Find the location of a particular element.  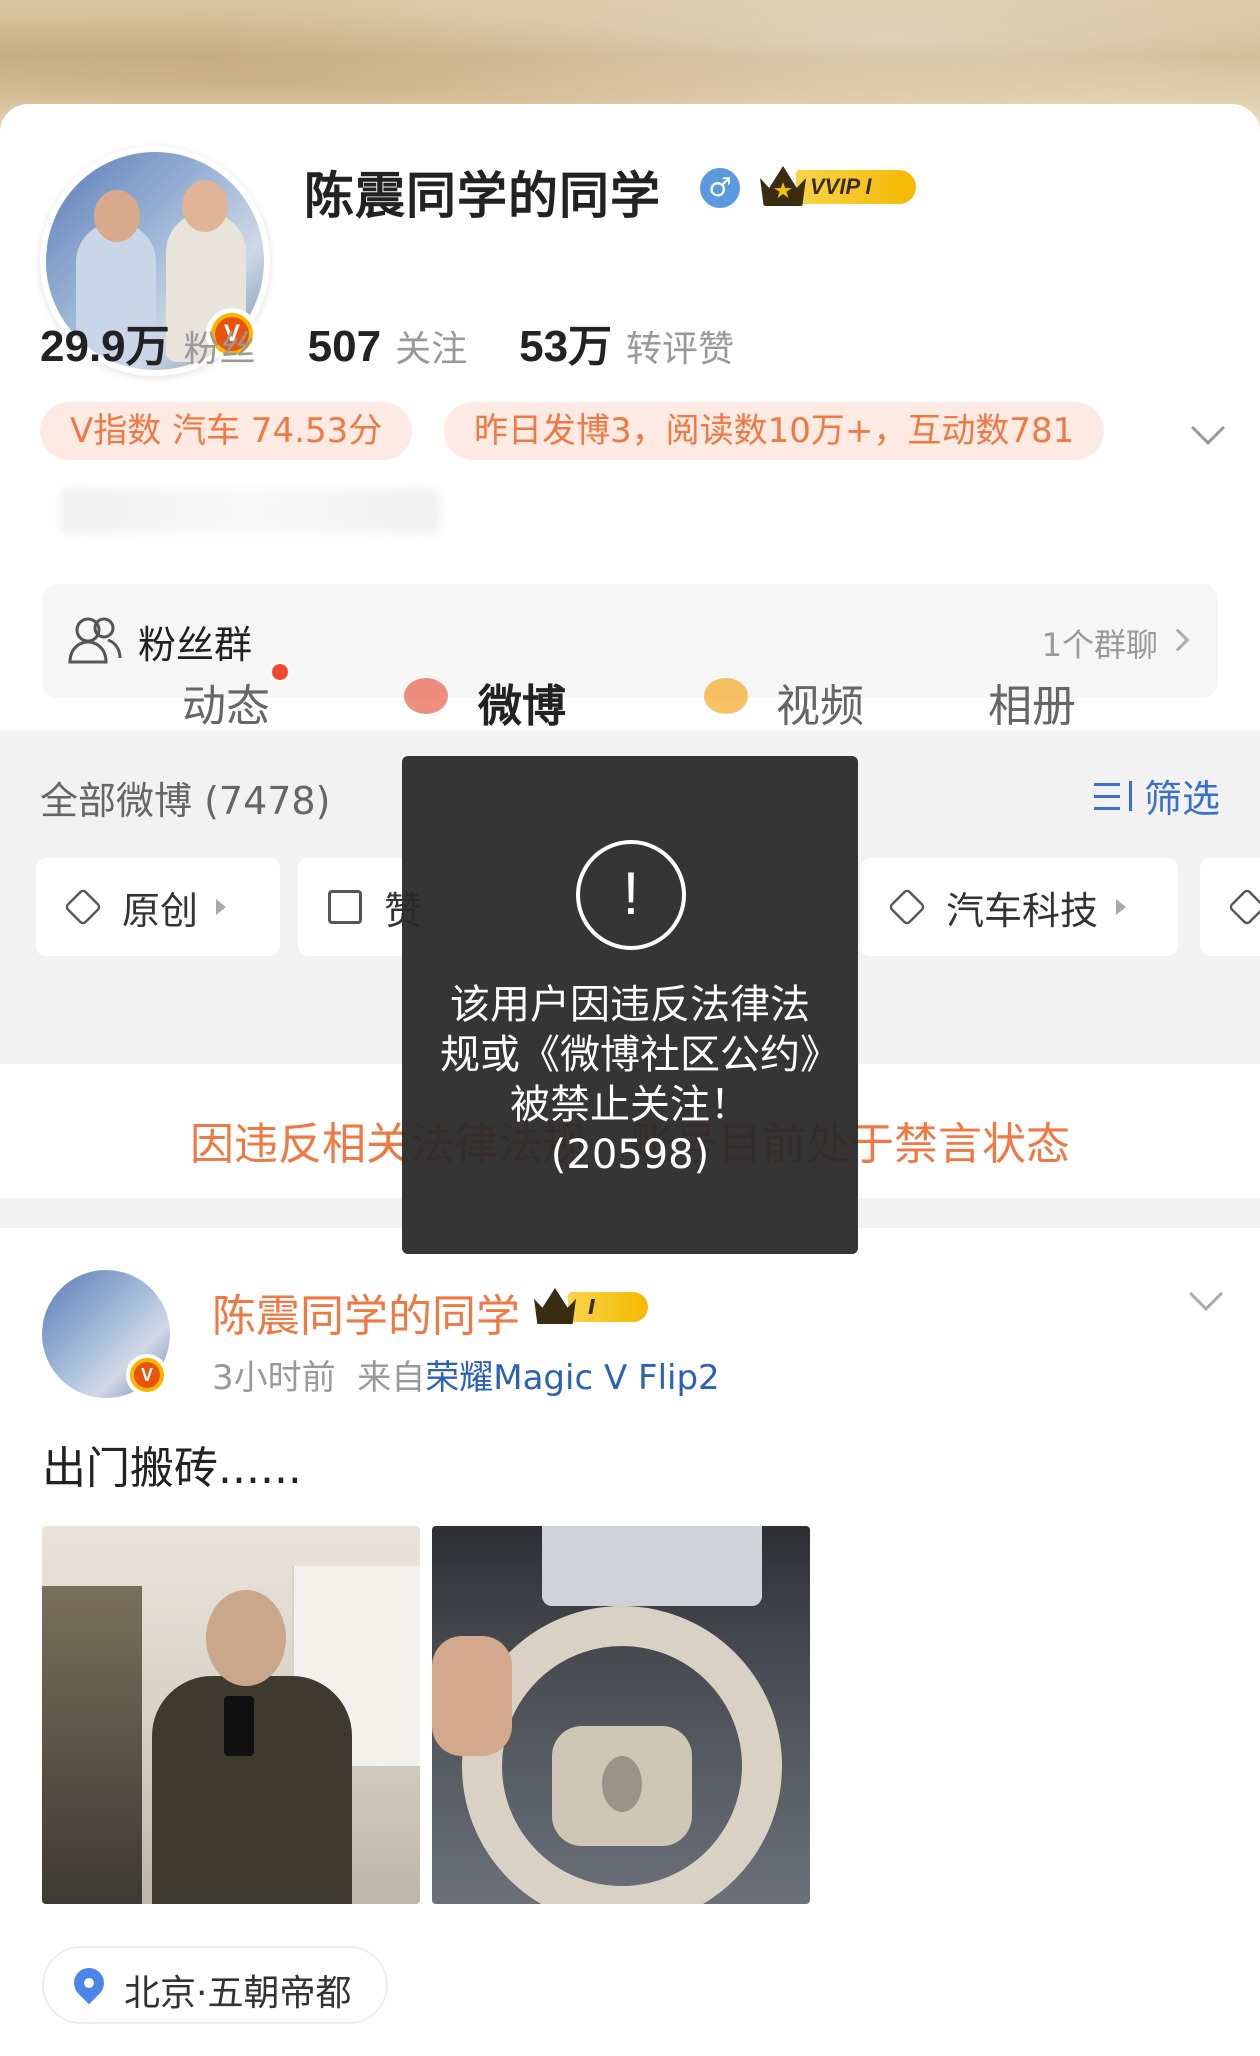

male-gender-icon: ♂ is located at coordinates (720, 188).